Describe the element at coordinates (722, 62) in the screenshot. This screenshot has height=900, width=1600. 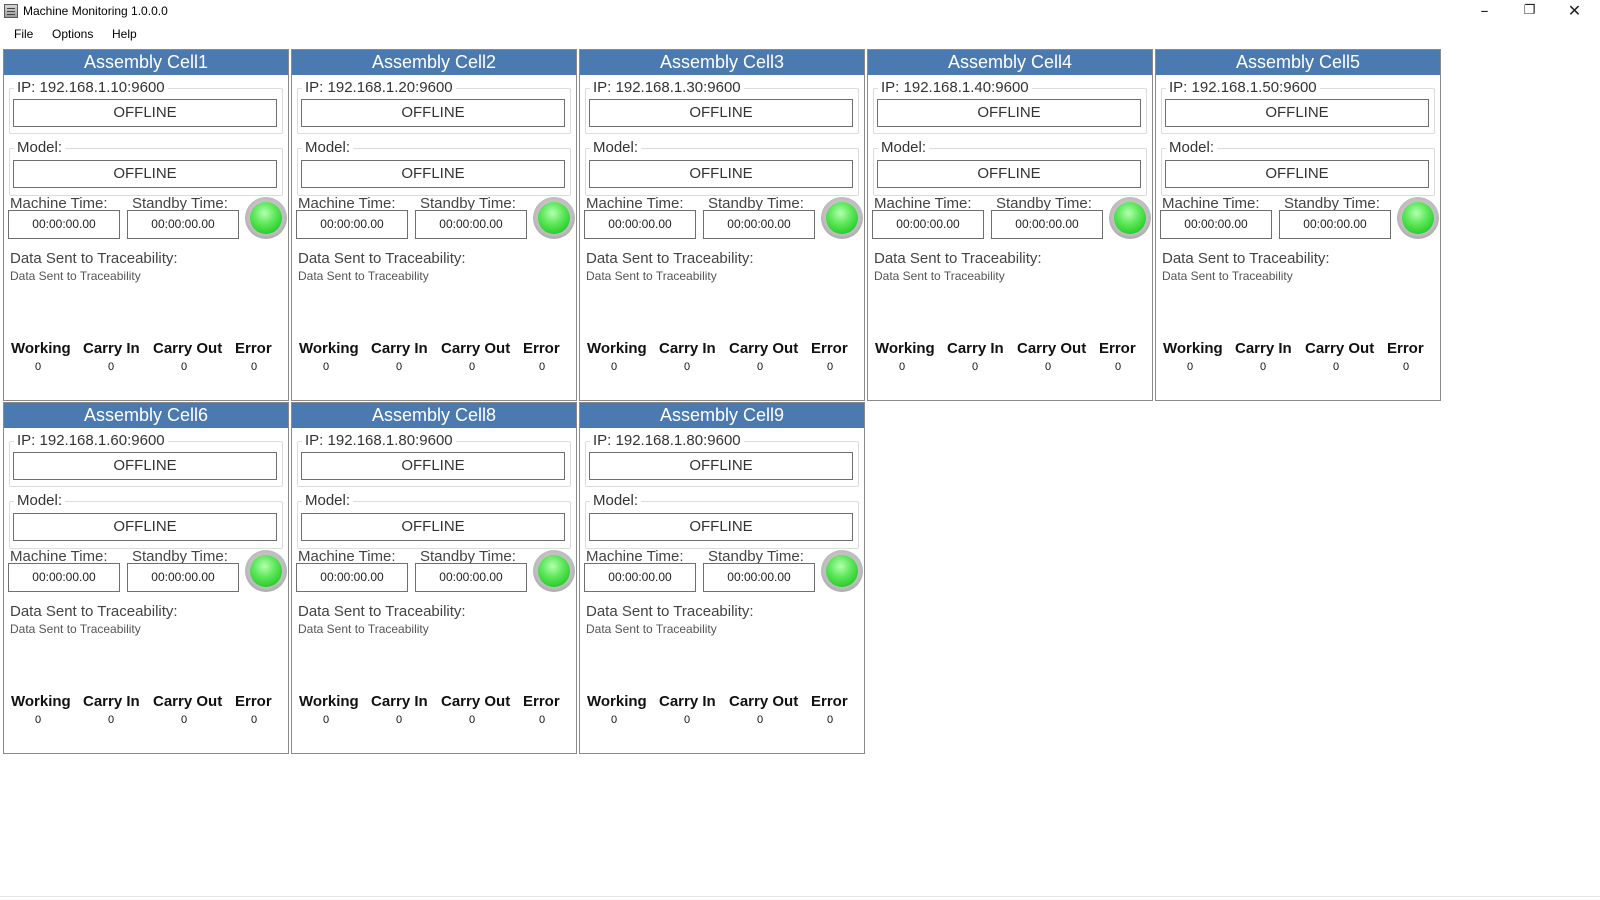
I see `cell-title: Assembly Cell3` at that location.